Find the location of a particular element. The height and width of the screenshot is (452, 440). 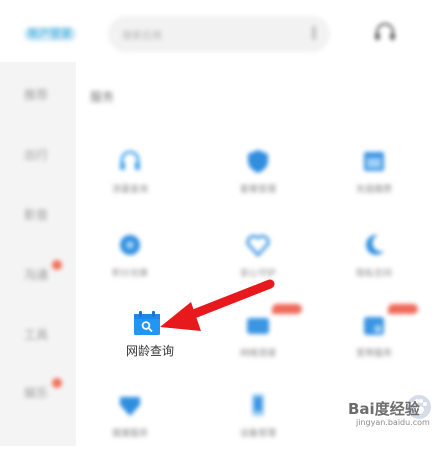

sidebar-item-1: 出行 is located at coordinates (38, 155).